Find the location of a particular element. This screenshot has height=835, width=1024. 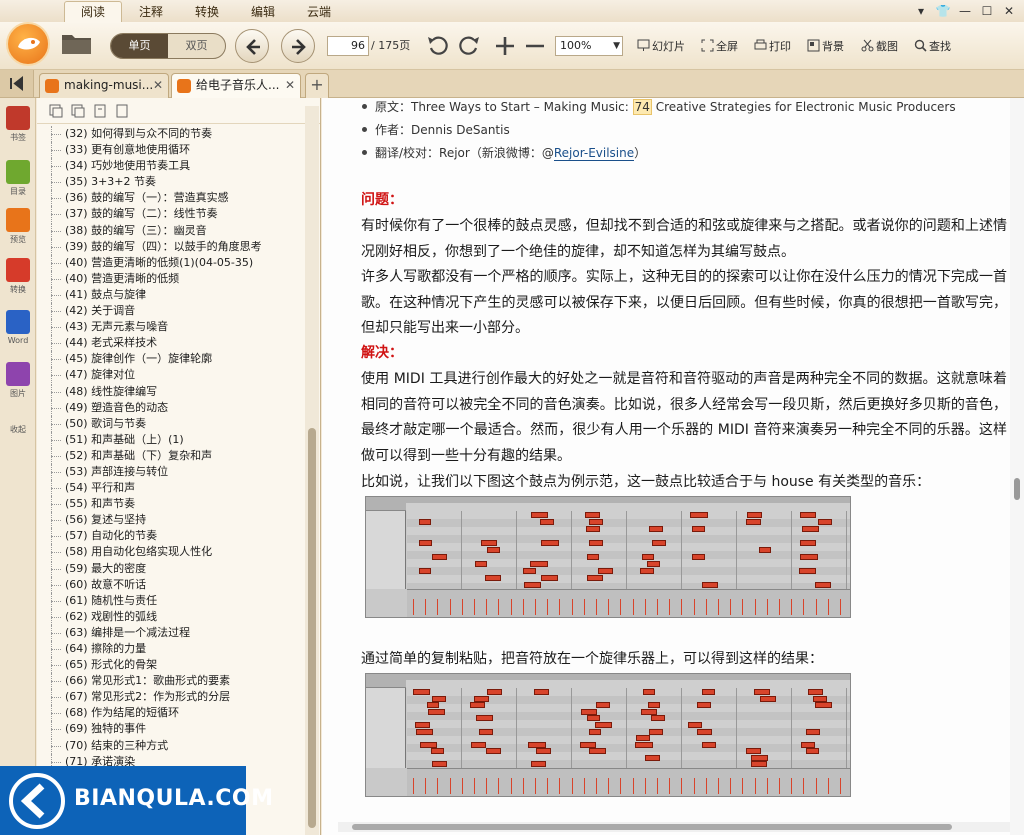

rail-item-preview: 预览 is located at coordinates (18, 226).